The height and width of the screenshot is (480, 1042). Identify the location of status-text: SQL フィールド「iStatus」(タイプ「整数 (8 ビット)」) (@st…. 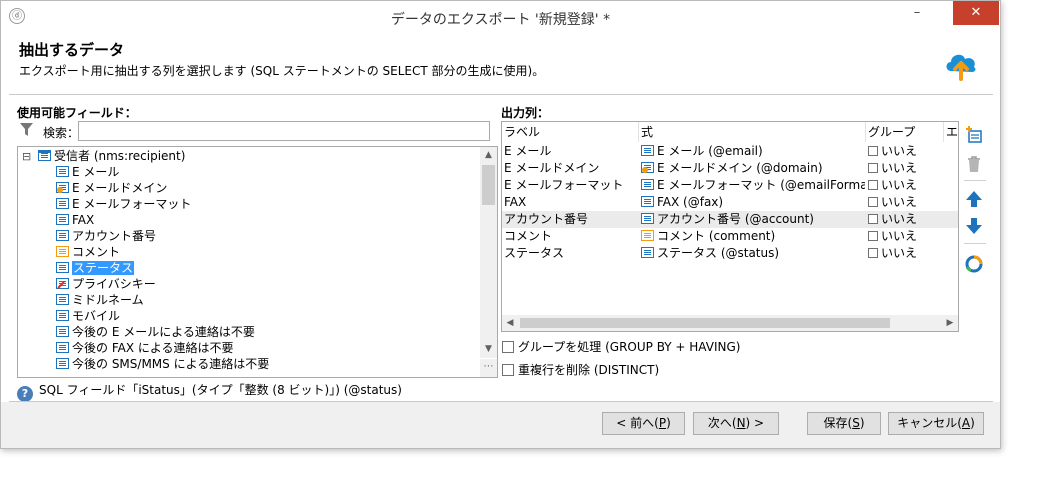
(220, 390).